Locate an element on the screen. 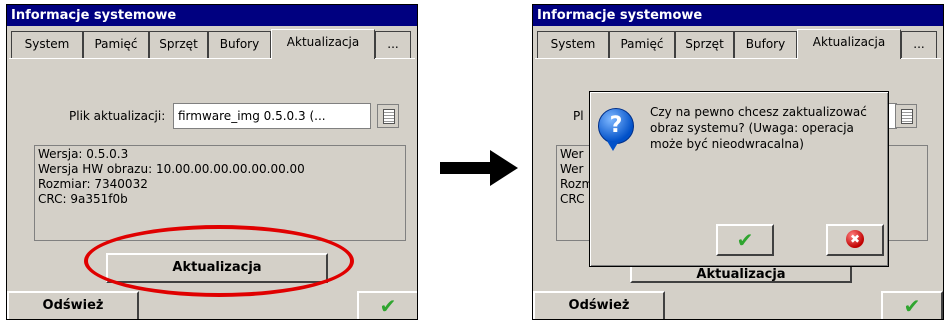 The width and height of the screenshot is (944, 323). size-line: Rozmiar: 7340032 is located at coordinates (93, 184).